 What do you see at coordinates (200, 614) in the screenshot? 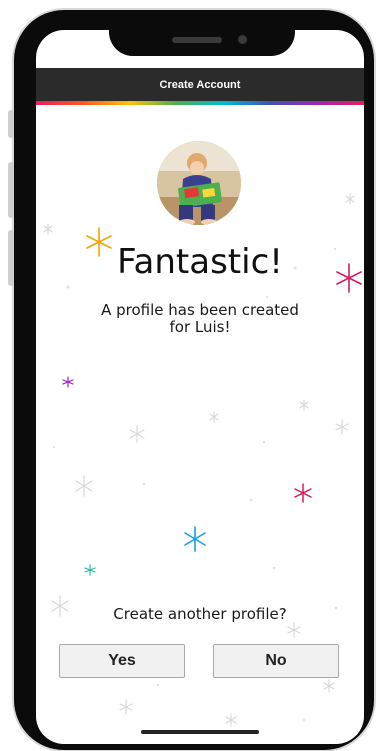
I see `create-another-prompt: Create another profile?` at bounding box center [200, 614].